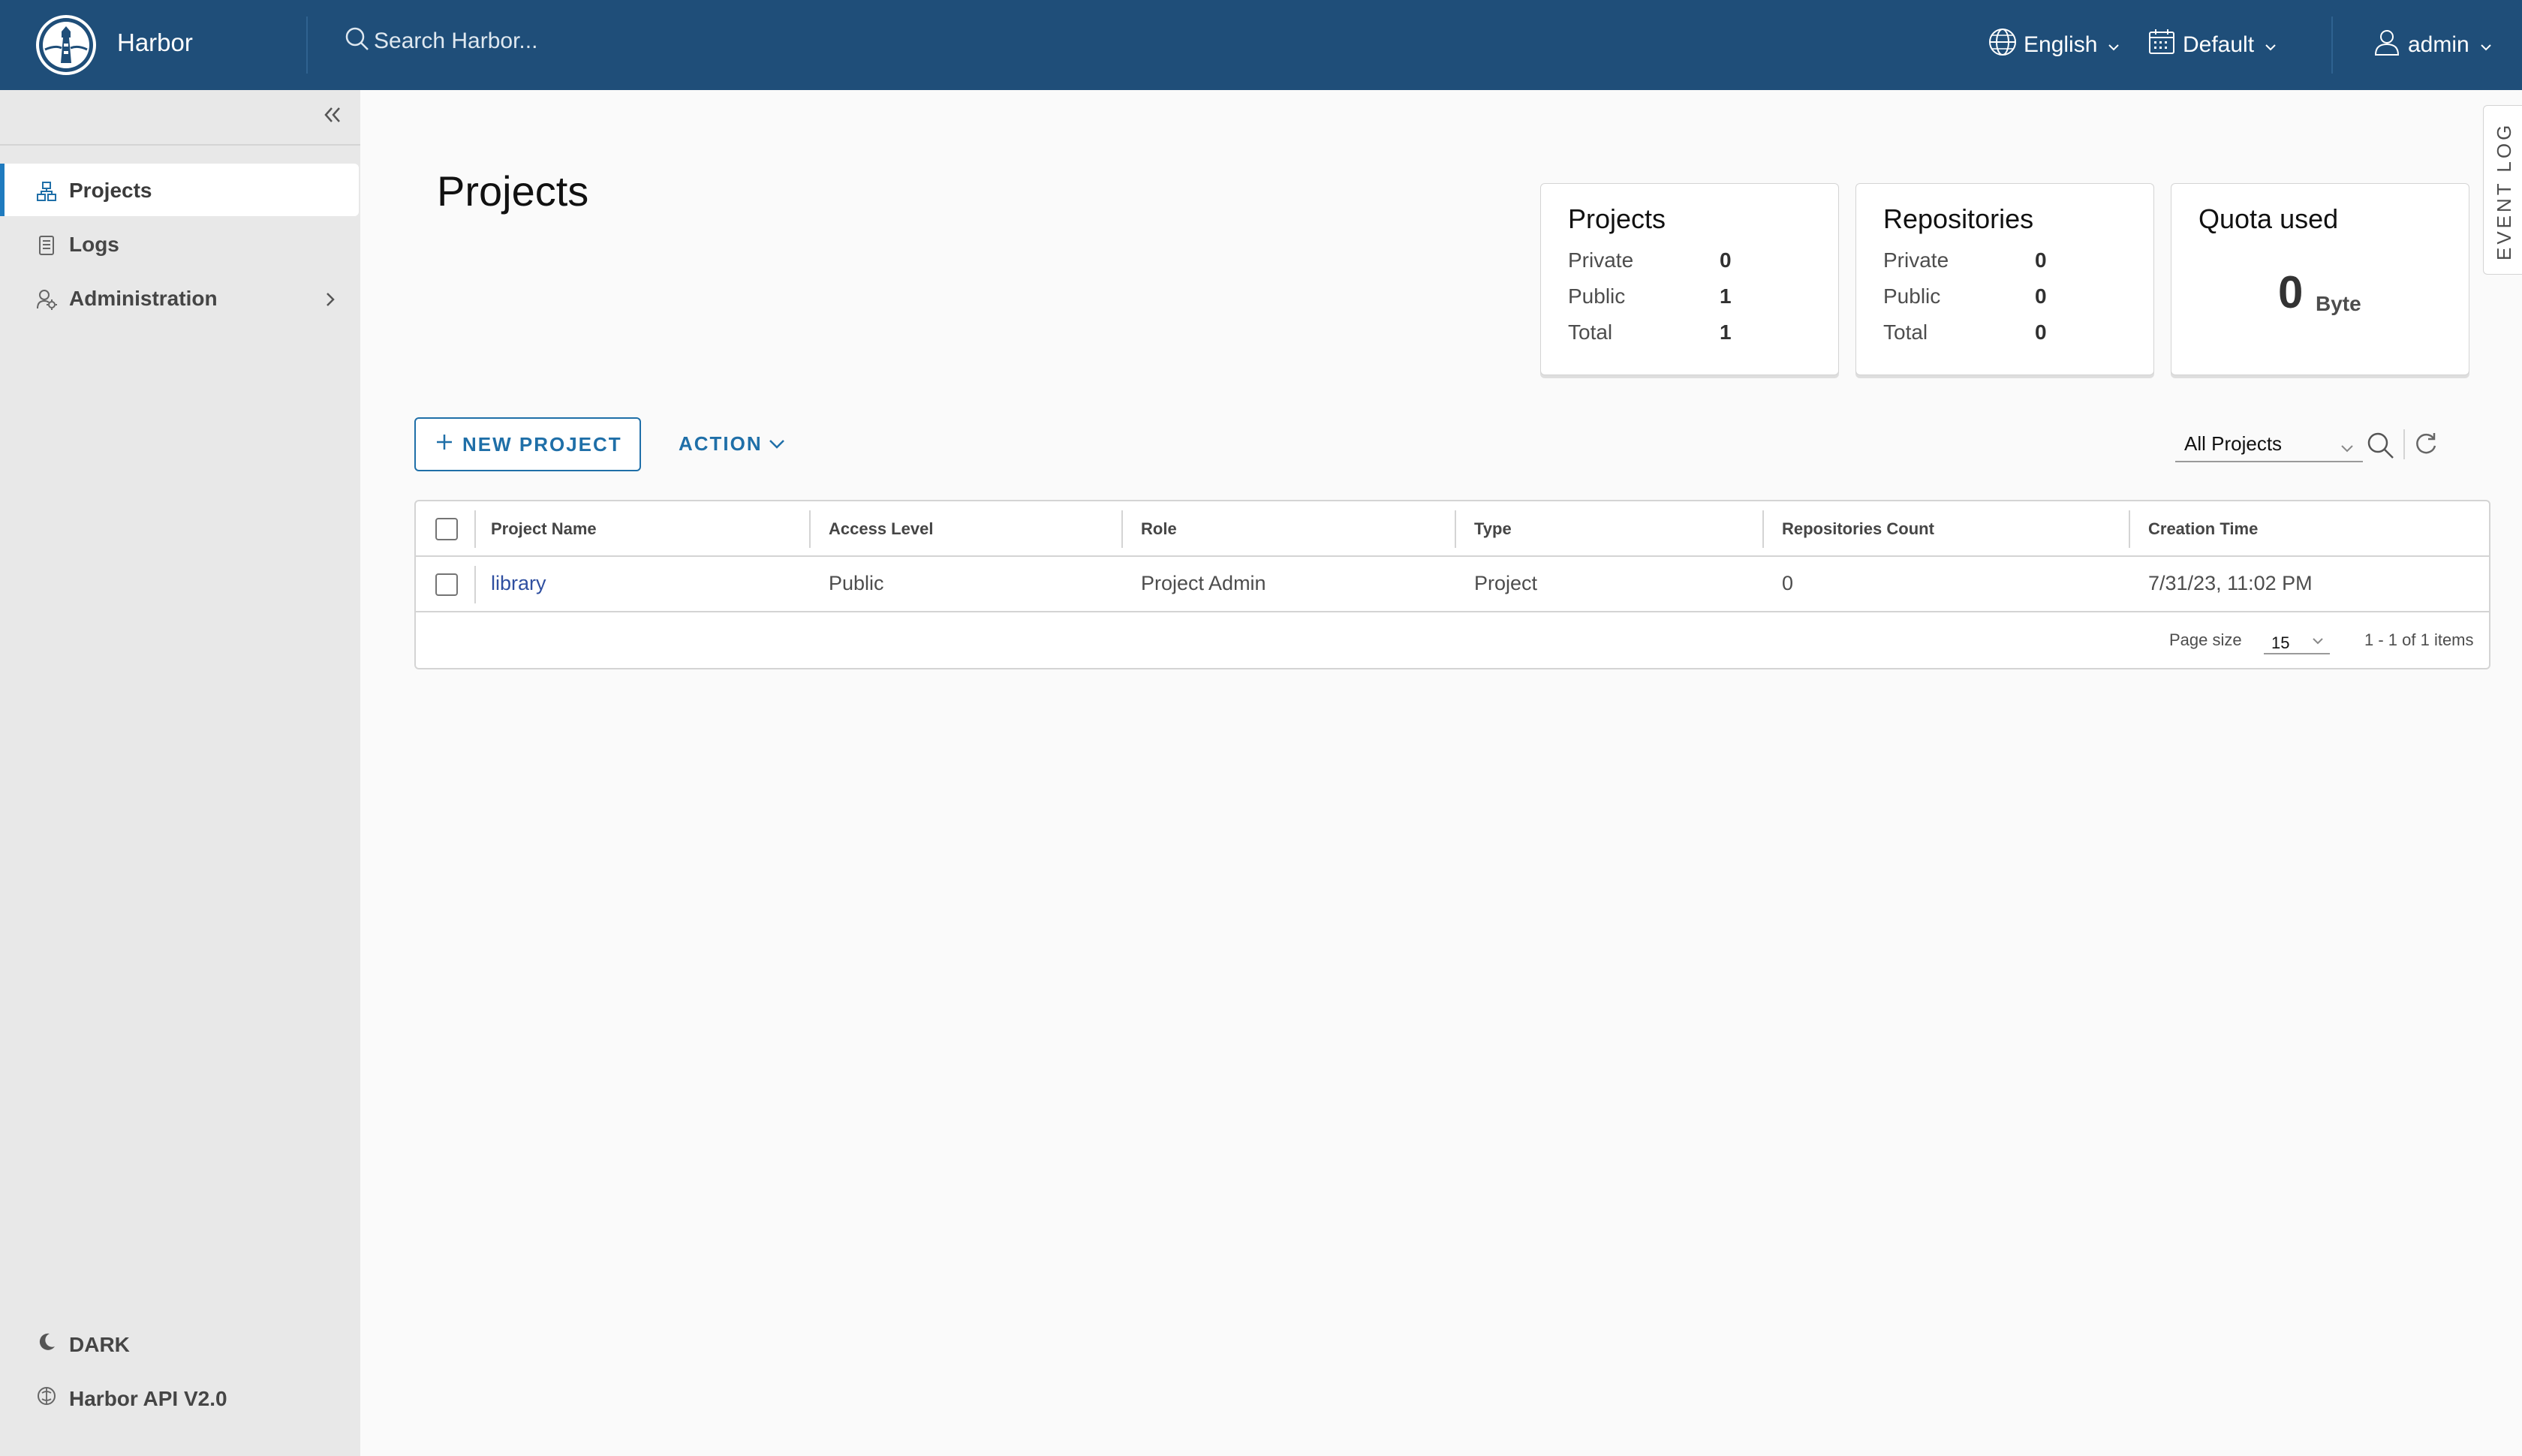 The height and width of the screenshot is (1456, 2522). What do you see at coordinates (2387, 45) in the screenshot?
I see `user-icon` at bounding box center [2387, 45].